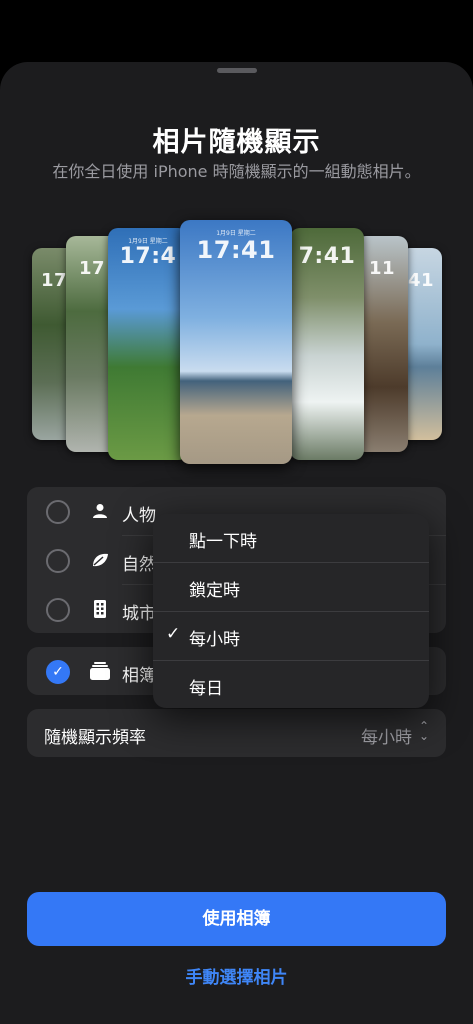  I want to click on sheet-grabber, so click(237, 70).